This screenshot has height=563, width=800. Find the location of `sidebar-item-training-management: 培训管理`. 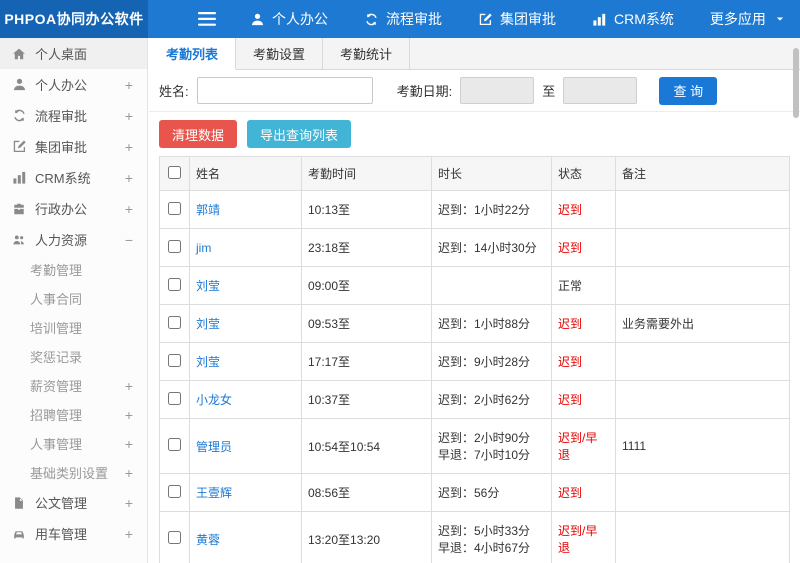

sidebar-item-training-management: 培训管理 is located at coordinates (73, 327).